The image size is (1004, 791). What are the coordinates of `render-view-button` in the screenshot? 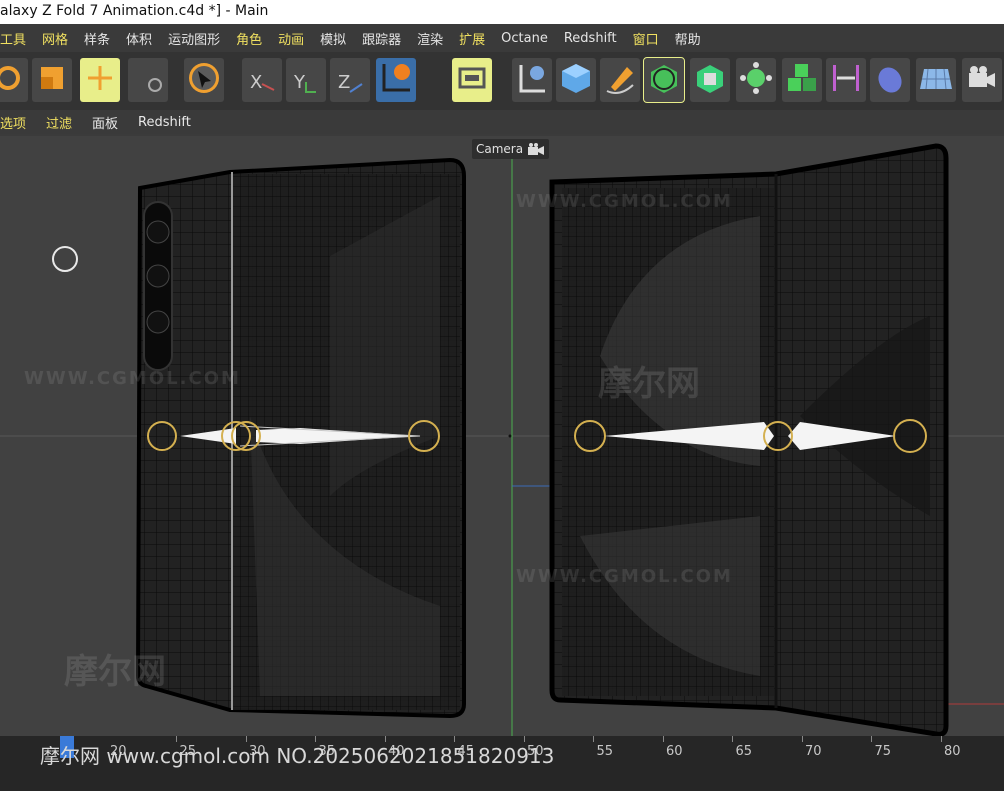 It's located at (472, 80).